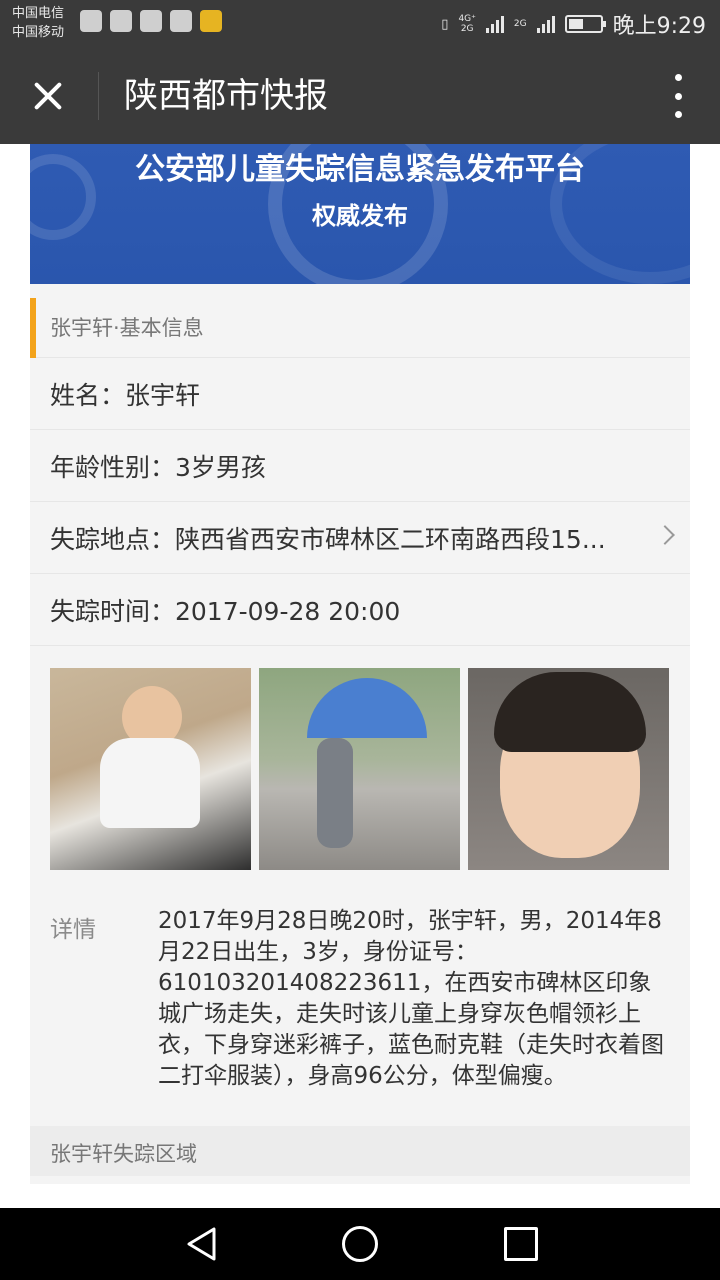  I want to click on accent-bar, so click(33, 328).